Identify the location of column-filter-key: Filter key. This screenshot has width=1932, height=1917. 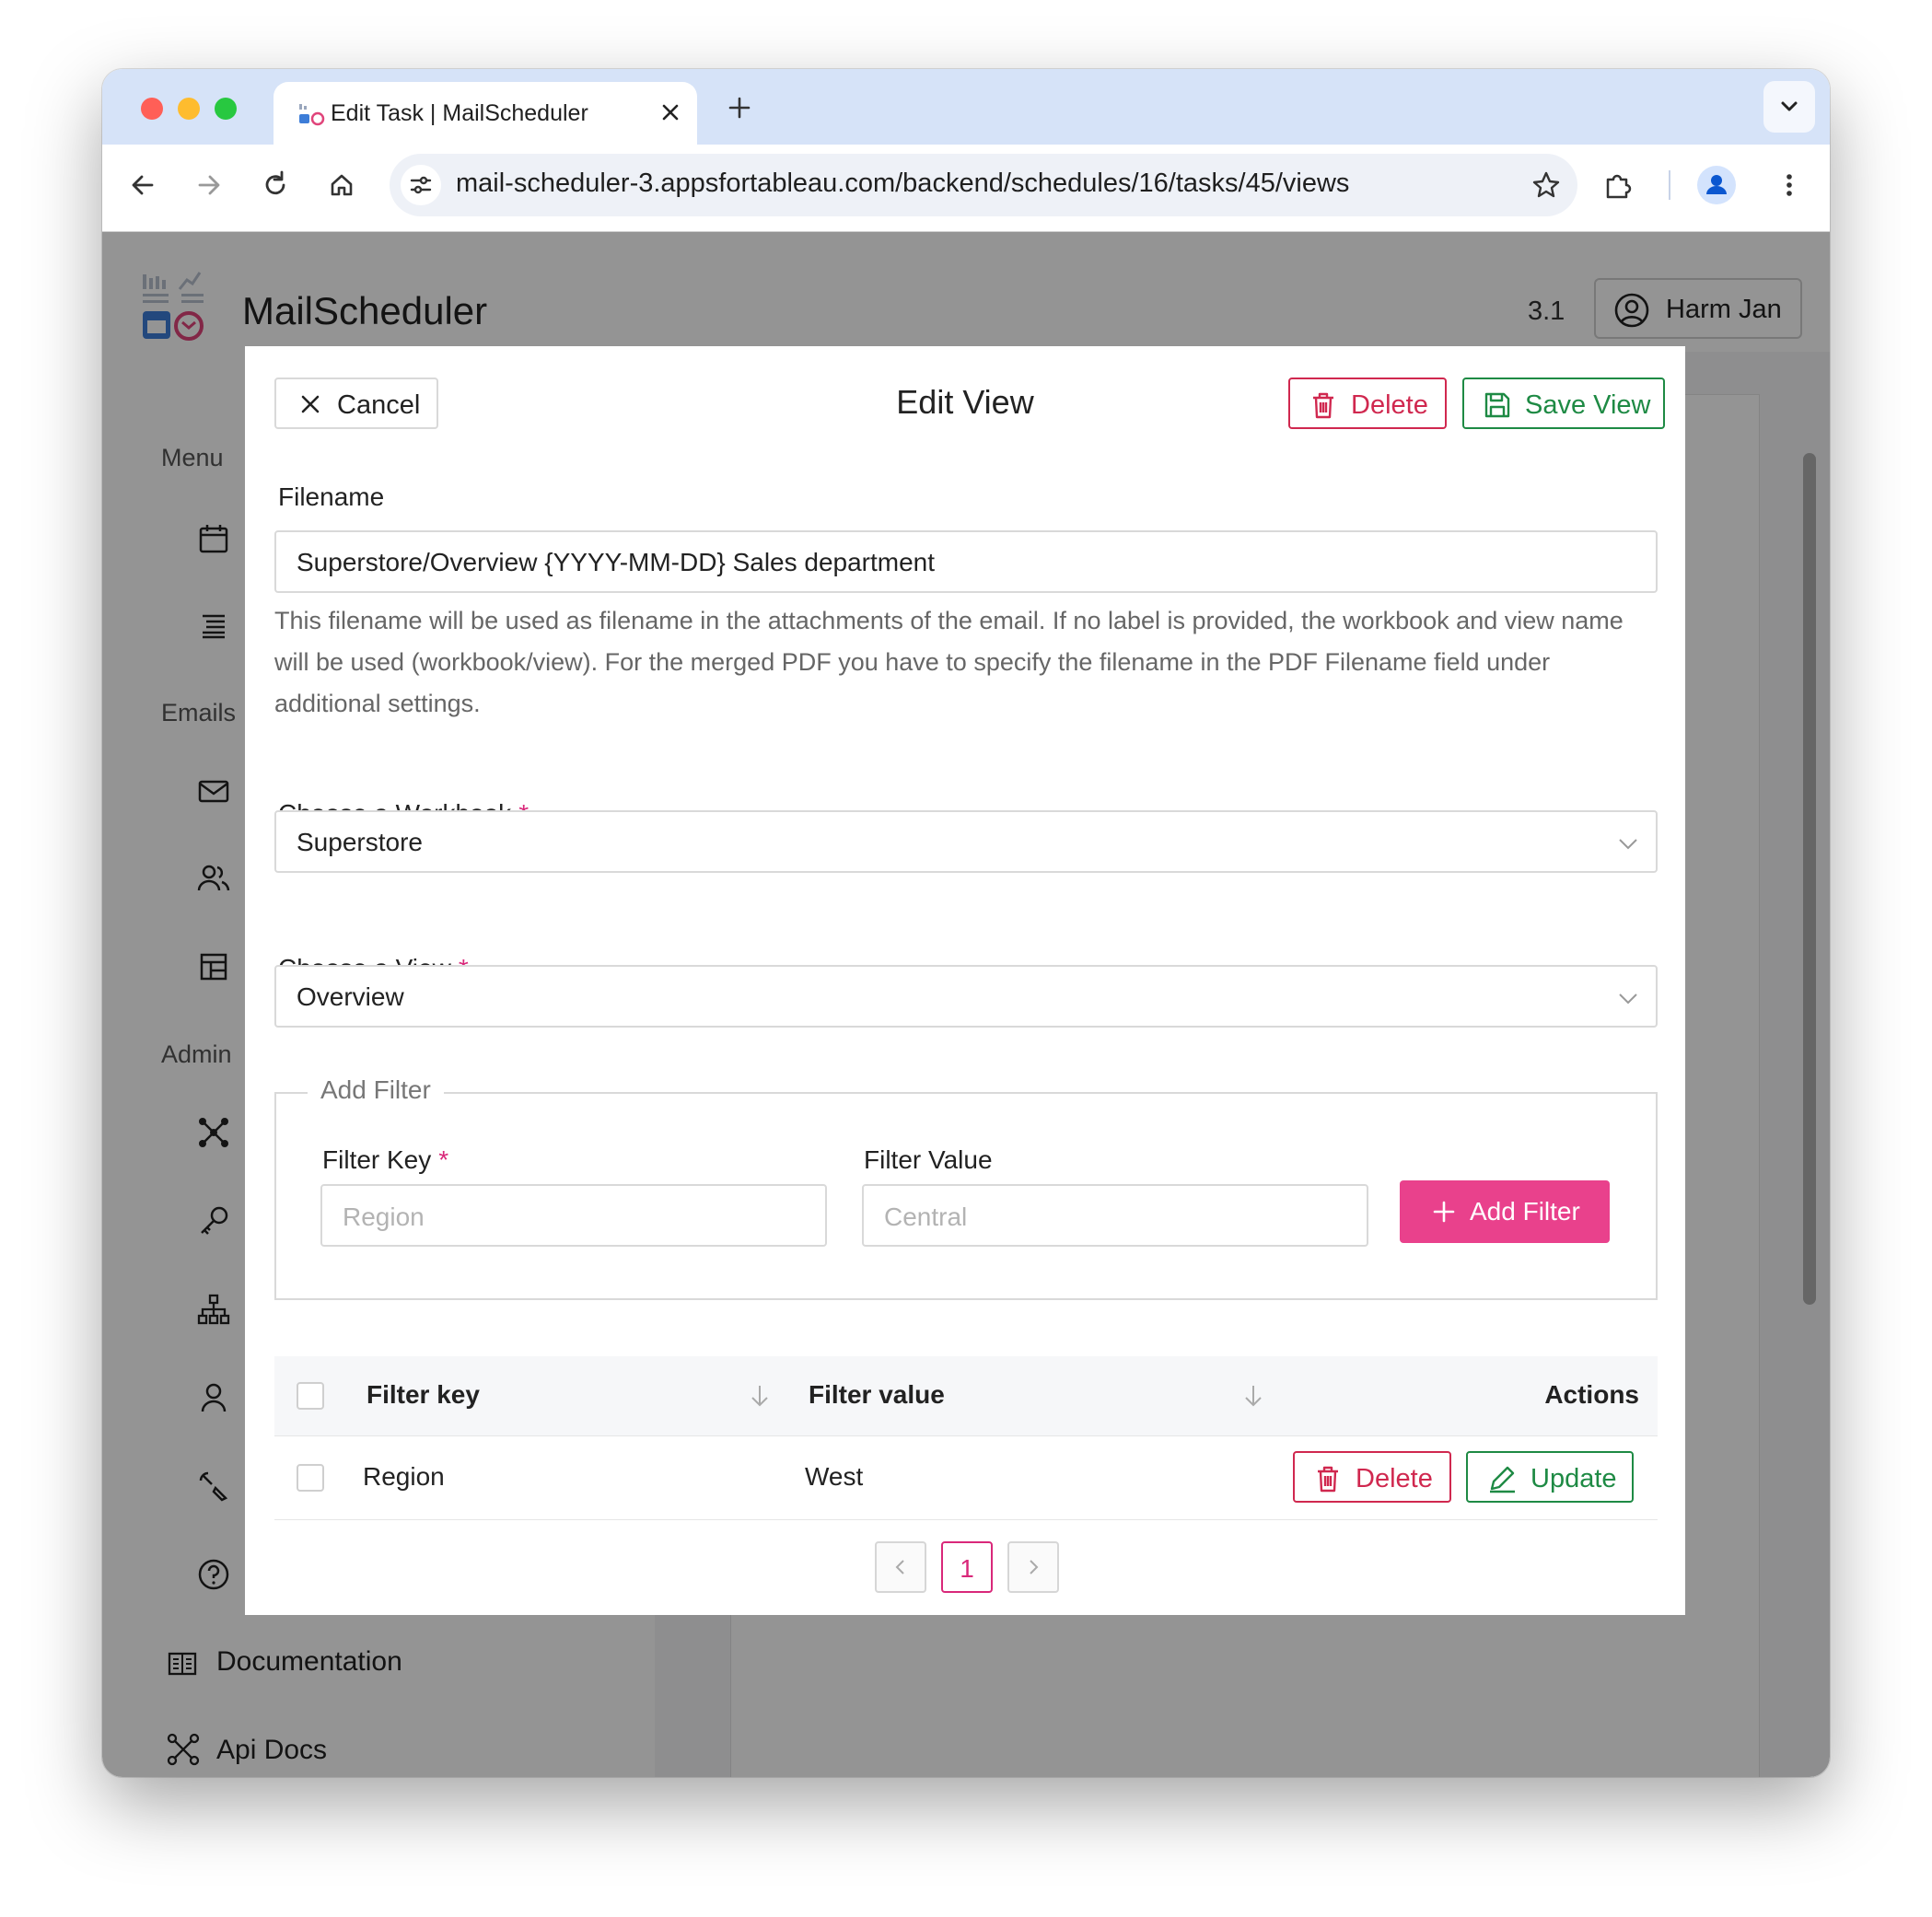
(423, 1395).